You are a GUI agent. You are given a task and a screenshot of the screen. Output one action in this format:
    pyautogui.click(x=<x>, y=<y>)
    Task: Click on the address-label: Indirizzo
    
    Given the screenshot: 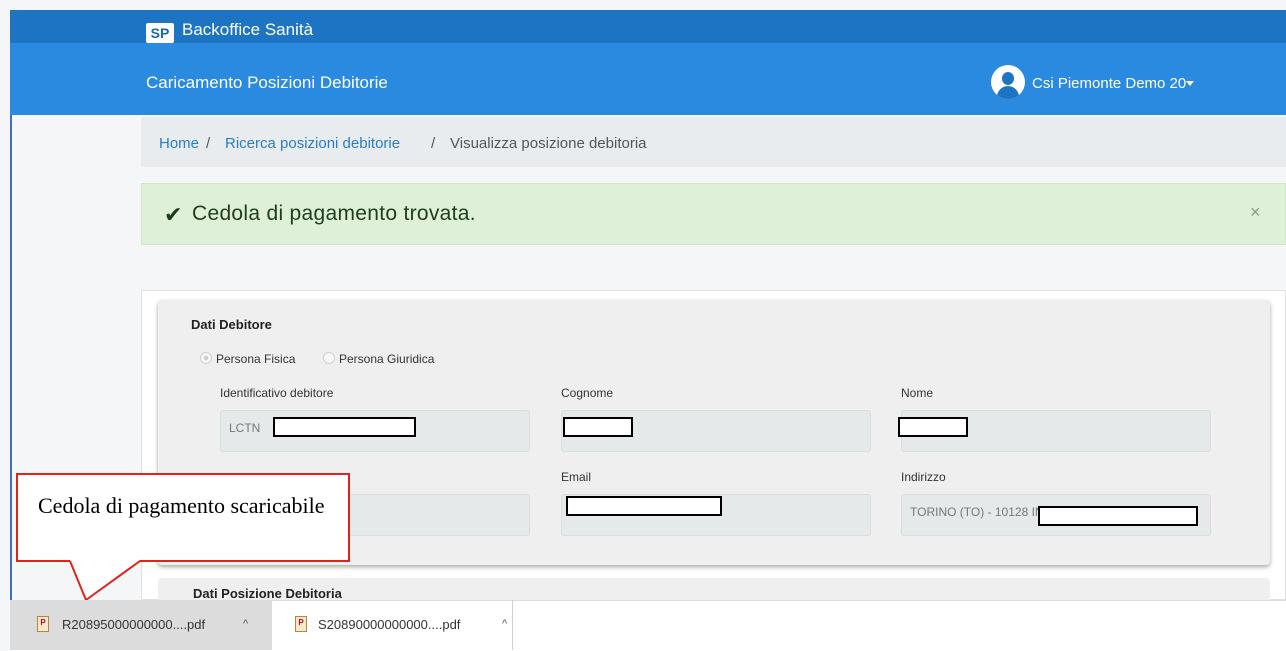 What is the action you would take?
    pyautogui.click(x=923, y=477)
    